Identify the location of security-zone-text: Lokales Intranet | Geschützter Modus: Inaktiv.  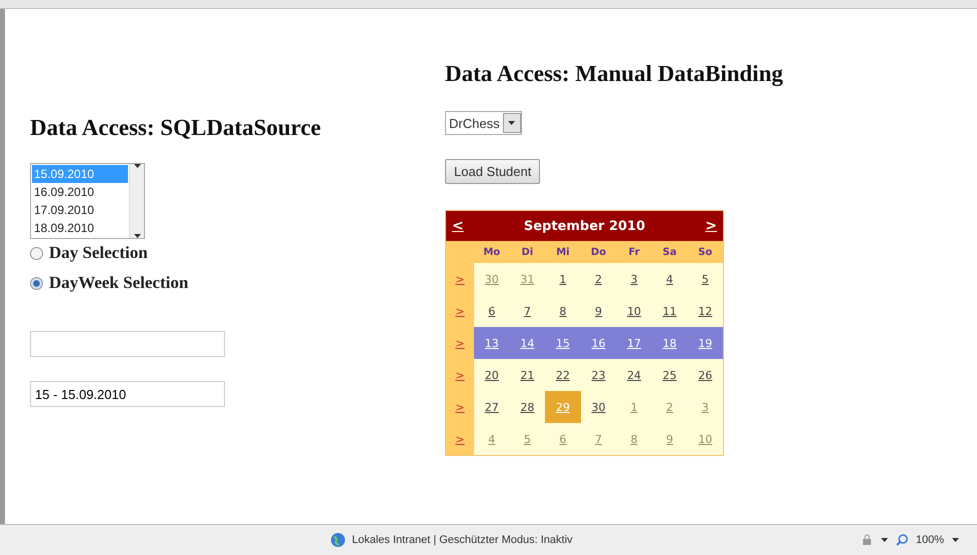
(462, 540).